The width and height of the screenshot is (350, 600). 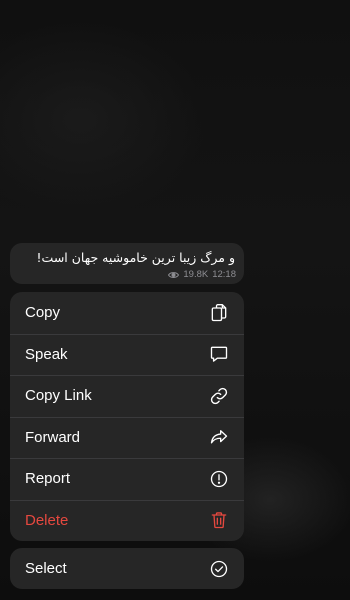 What do you see at coordinates (53, 437) in the screenshot?
I see `menu-item-label: Forward` at bounding box center [53, 437].